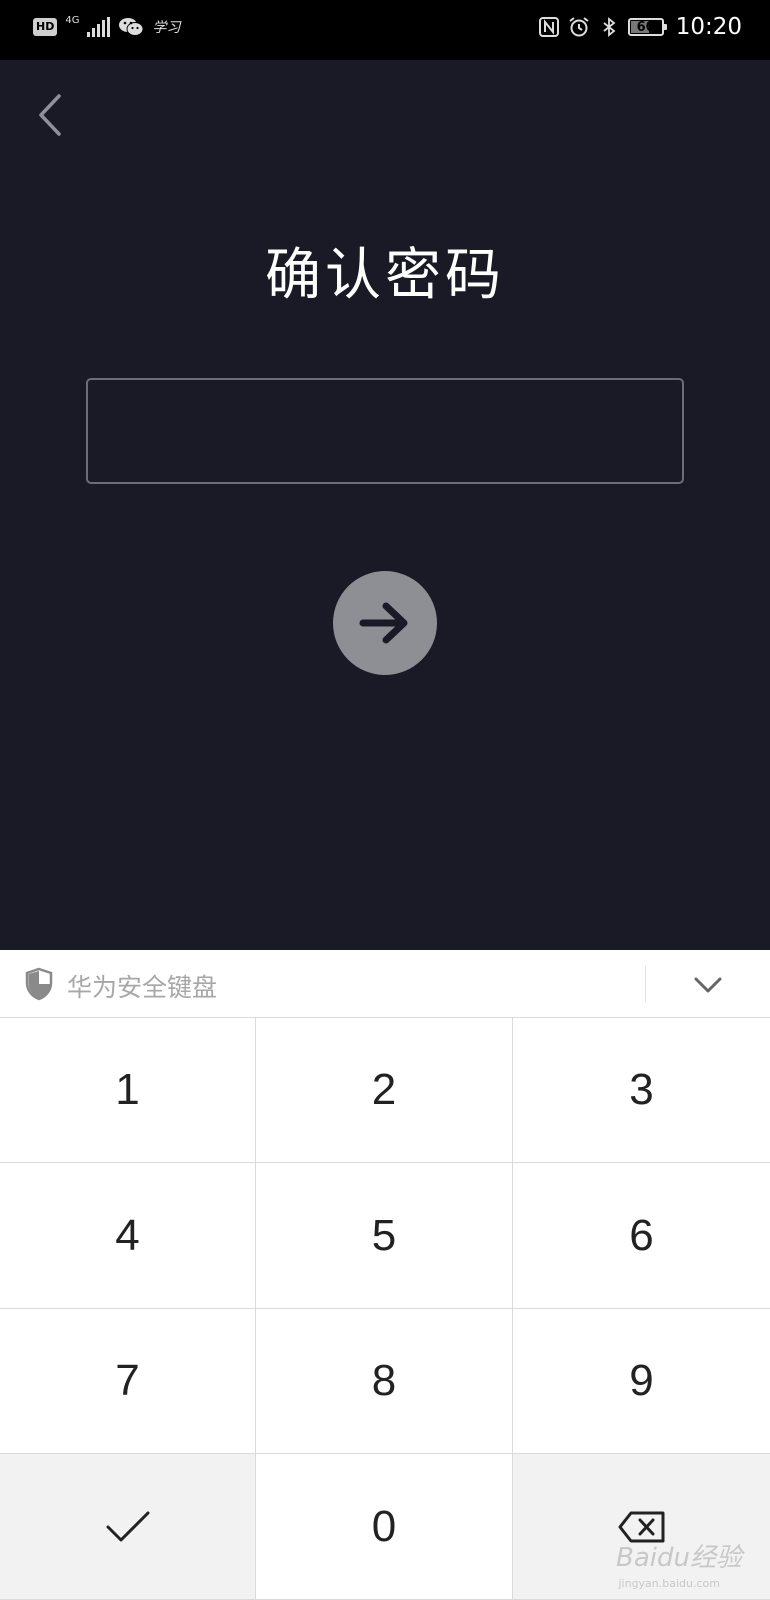 The width and height of the screenshot is (770, 1600). I want to click on clock: 10:20, so click(708, 27).